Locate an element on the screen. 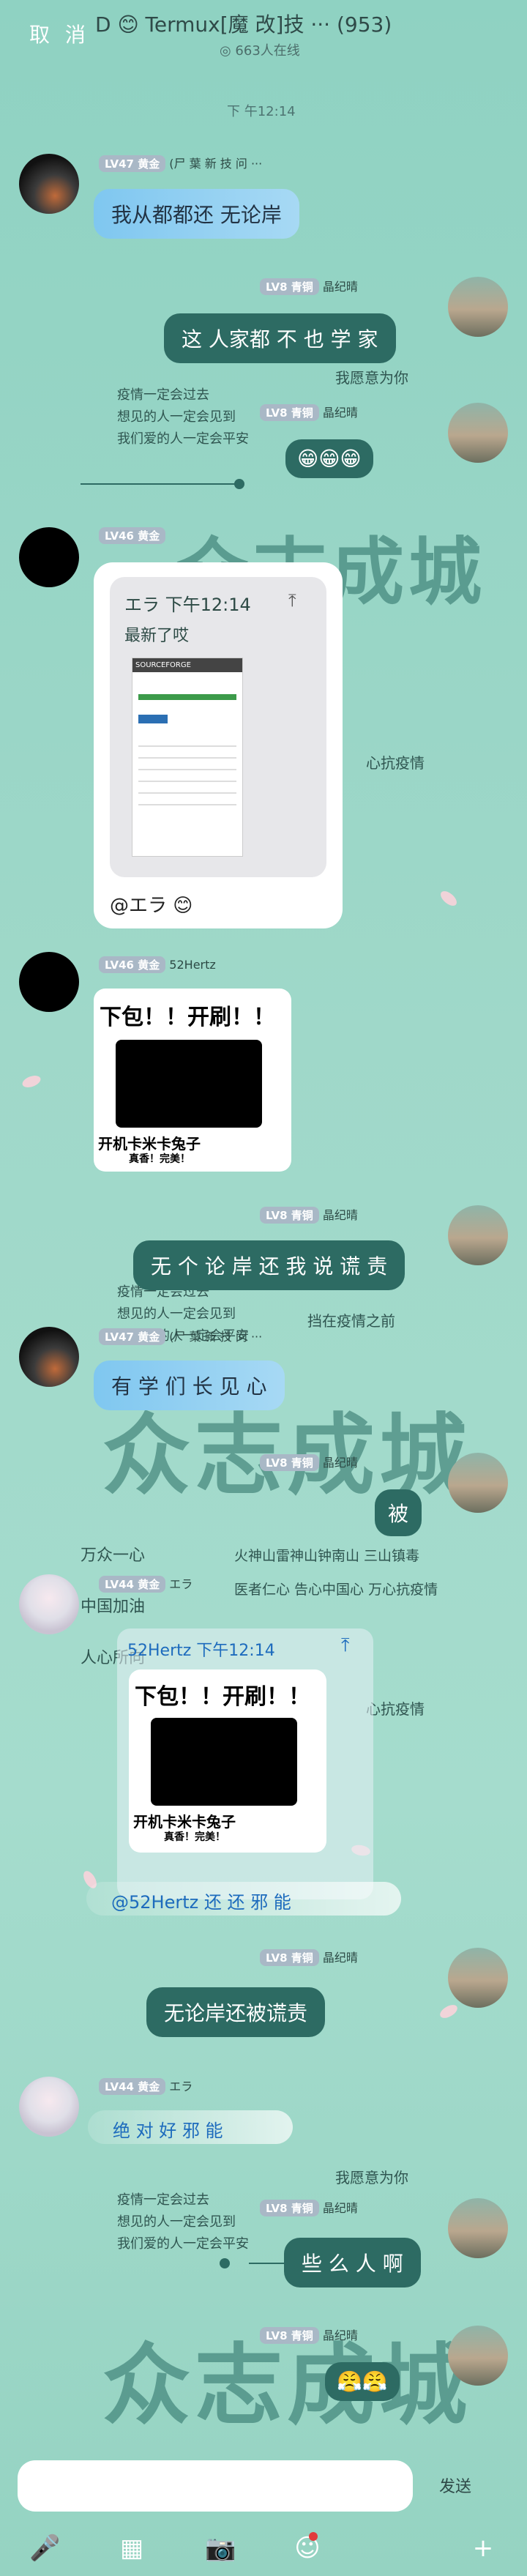  plus-icon: + is located at coordinates (483, 2548).